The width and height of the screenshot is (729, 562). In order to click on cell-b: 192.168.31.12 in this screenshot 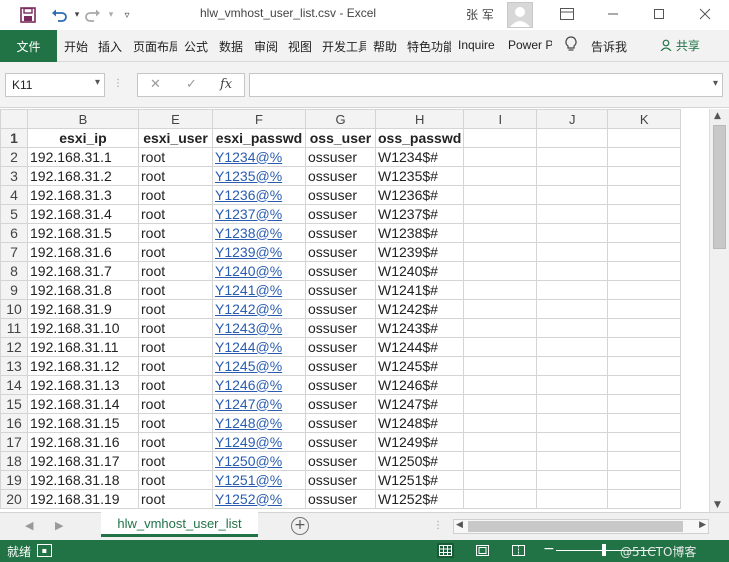, I will do `click(83, 366)`.